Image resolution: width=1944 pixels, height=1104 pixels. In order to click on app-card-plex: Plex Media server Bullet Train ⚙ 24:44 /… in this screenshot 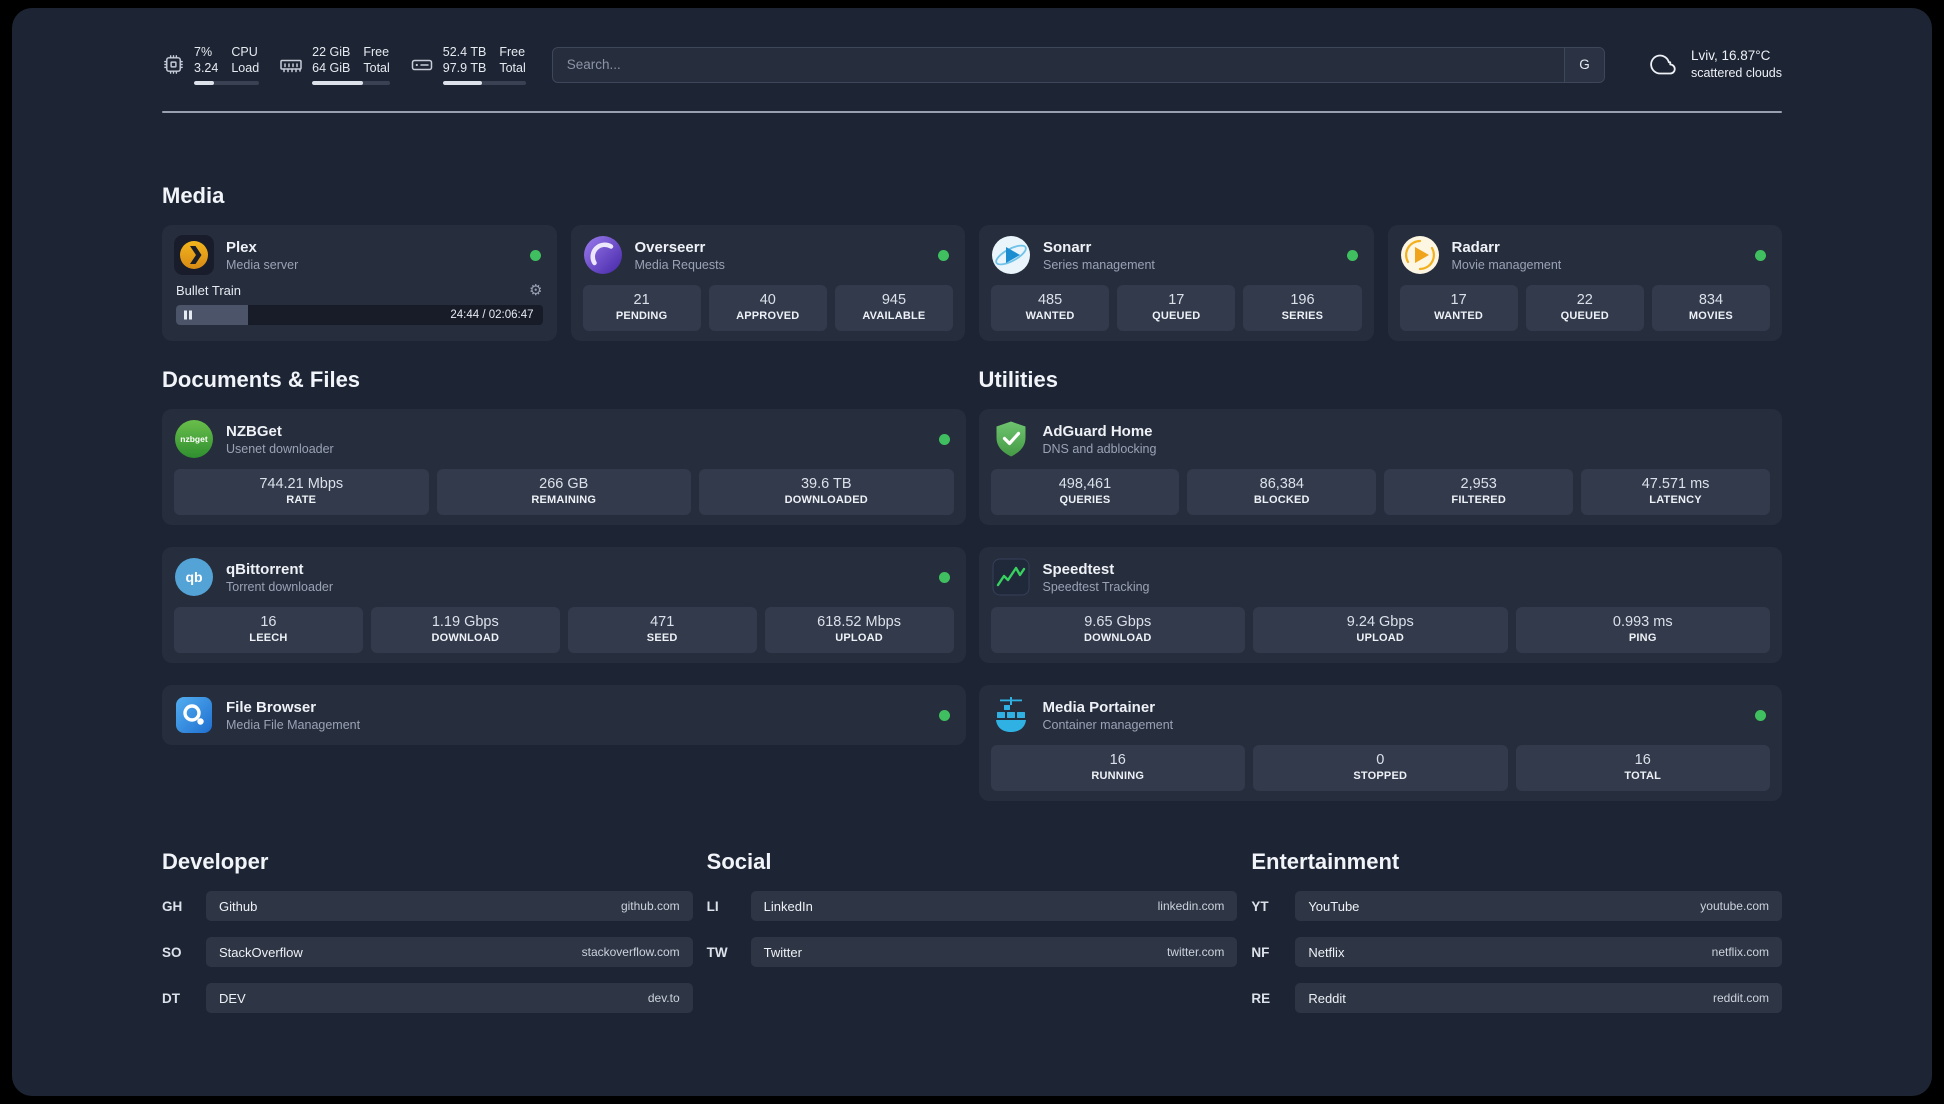, I will do `click(359, 283)`.